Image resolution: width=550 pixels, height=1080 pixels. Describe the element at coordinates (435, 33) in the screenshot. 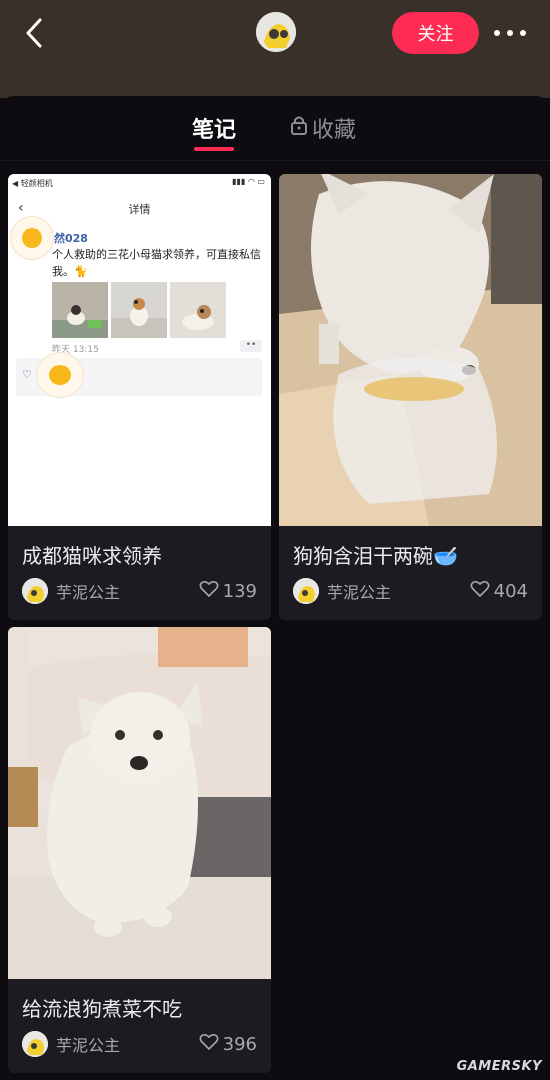

I see `follow-button: 关注` at that location.